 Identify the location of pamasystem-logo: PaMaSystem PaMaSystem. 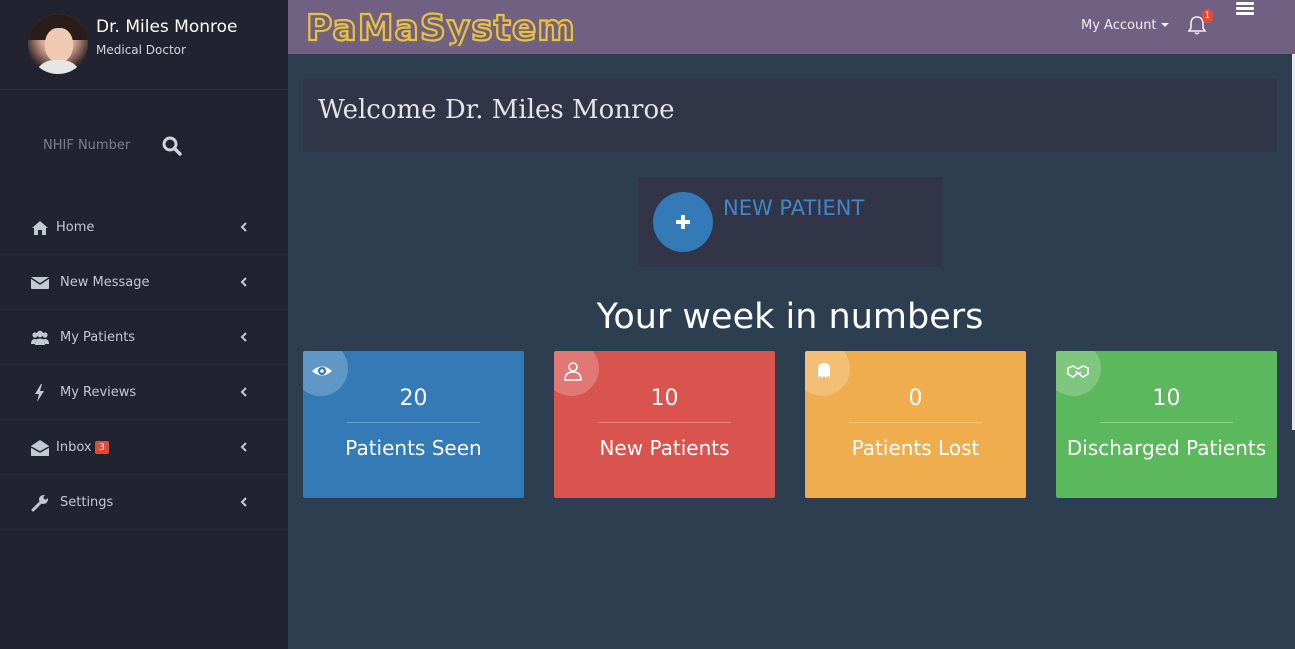
(464, 25).